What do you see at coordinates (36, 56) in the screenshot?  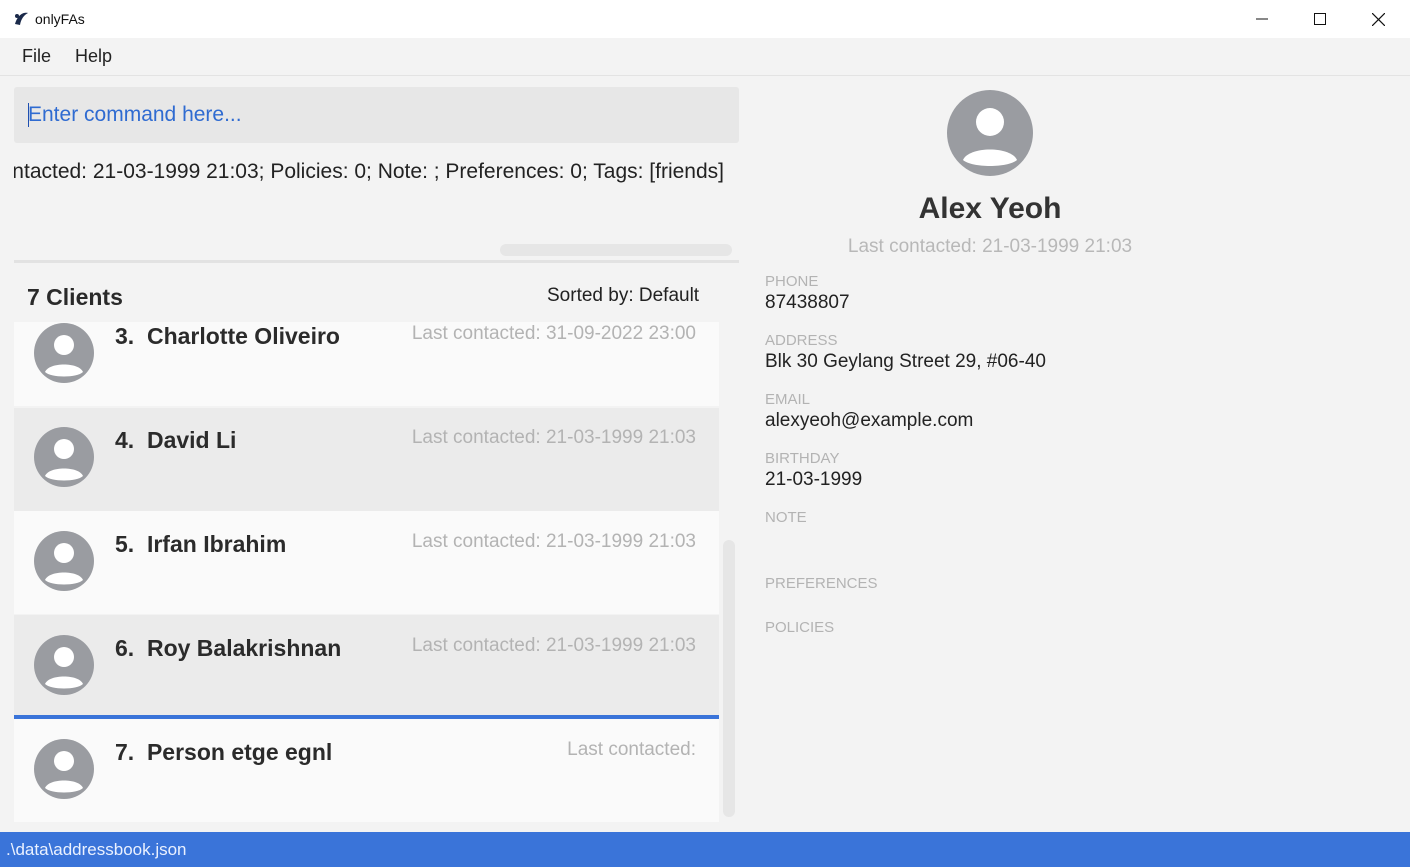 I see `menu-file: File` at bounding box center [36, 56].